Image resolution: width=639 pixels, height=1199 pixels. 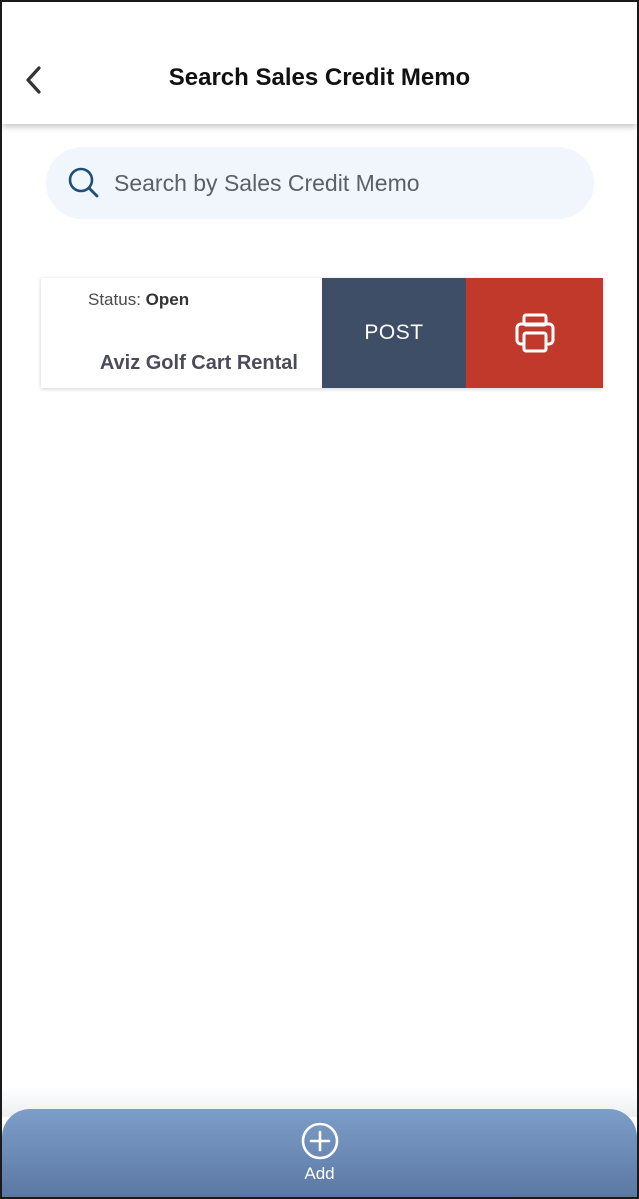 I want to click on add-button: Add, so click(x=320, y=1152).